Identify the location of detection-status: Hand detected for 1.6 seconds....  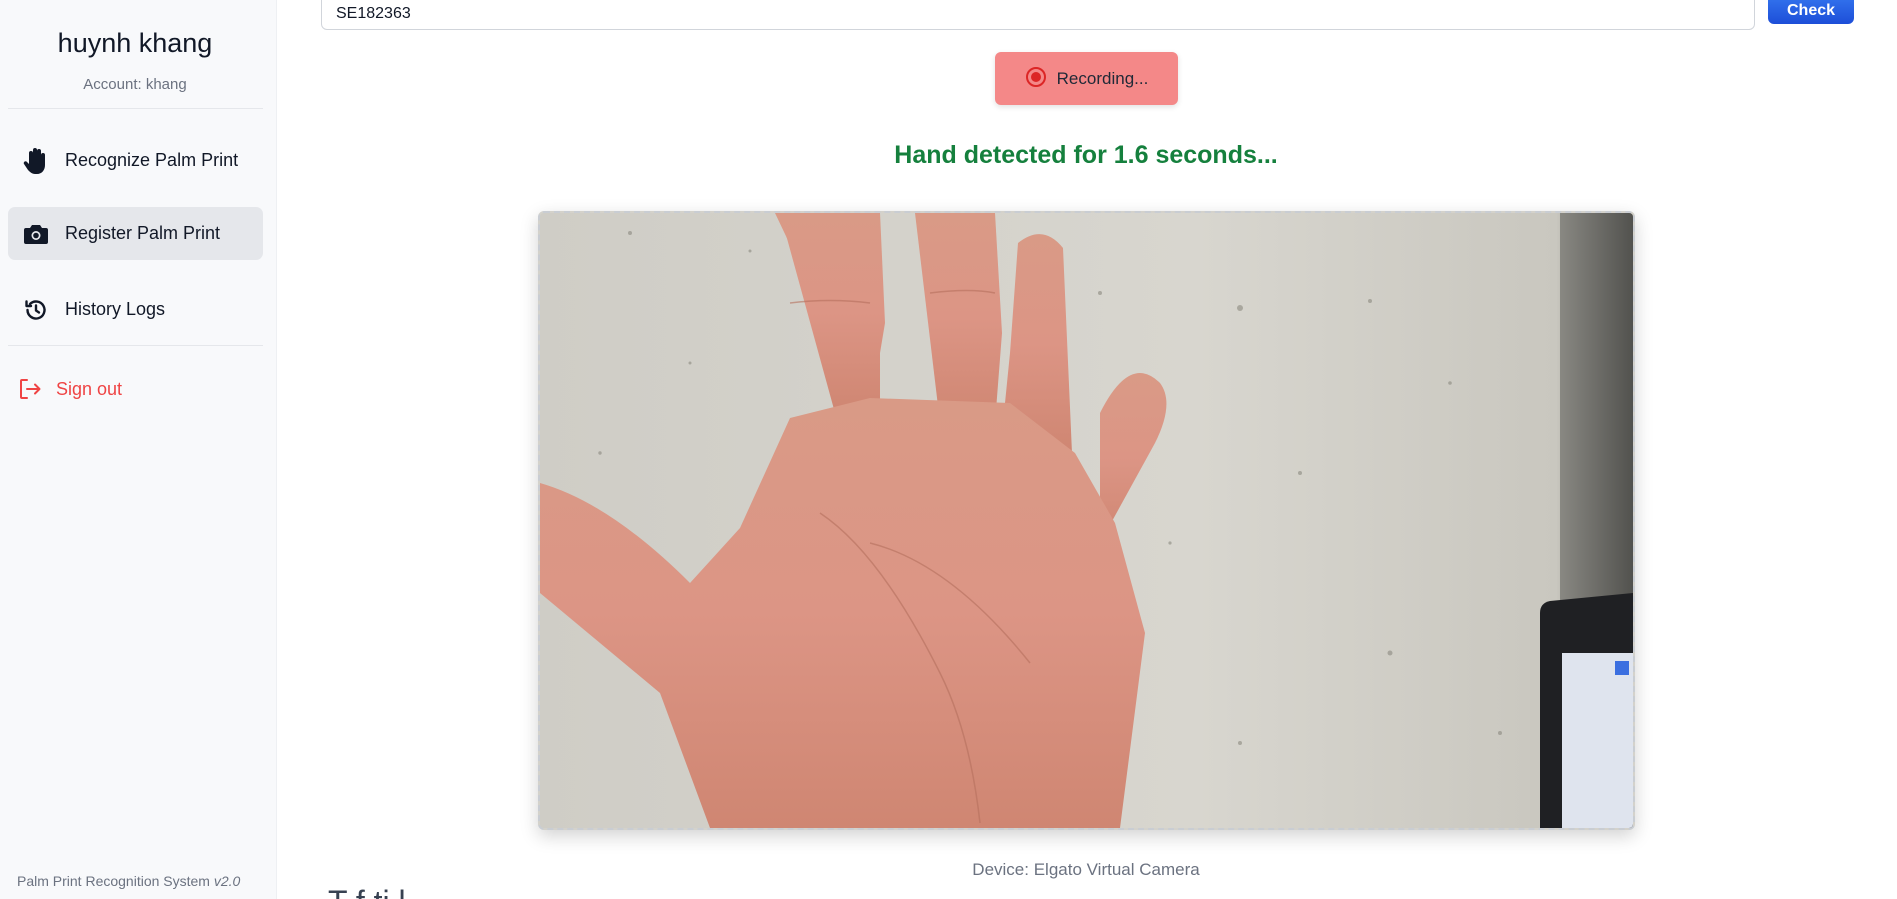
(1086, 155).